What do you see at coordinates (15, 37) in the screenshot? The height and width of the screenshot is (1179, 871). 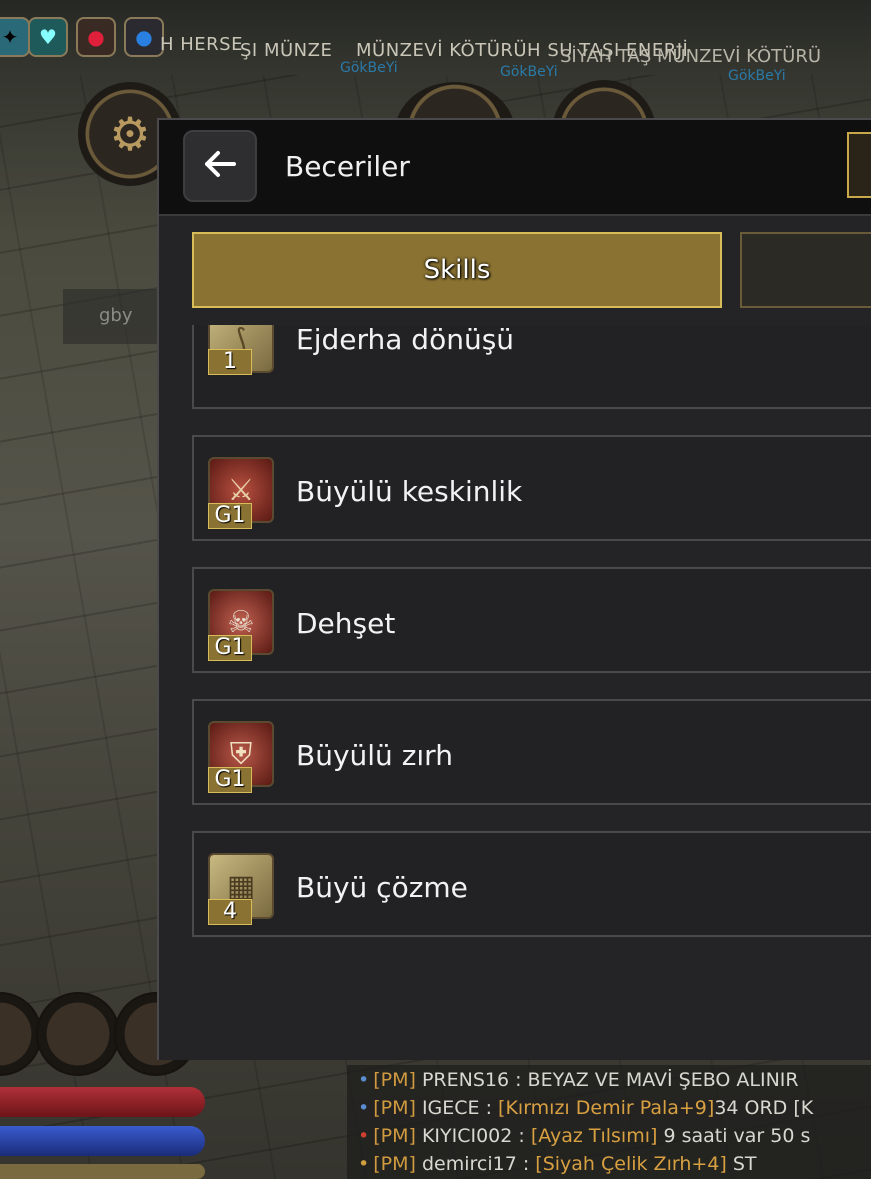 I see `wing-icon: ✦` at bounding box center [15, 37].